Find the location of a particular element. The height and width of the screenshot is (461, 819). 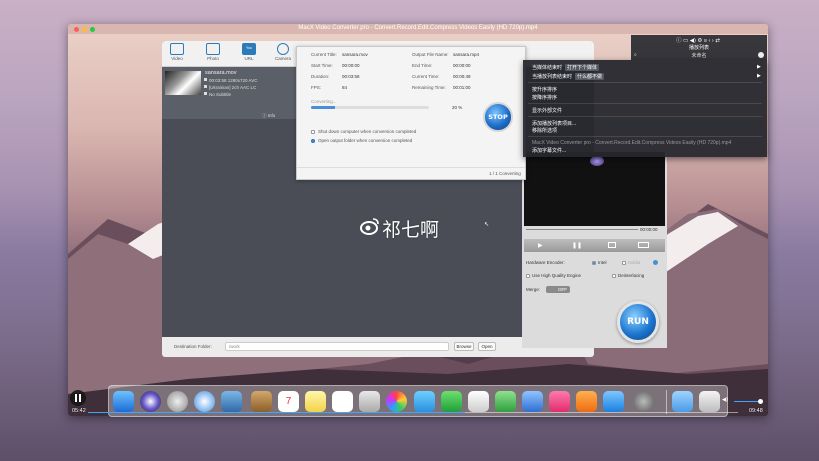

fps-value: 84 is located at coordinates (345, 87).